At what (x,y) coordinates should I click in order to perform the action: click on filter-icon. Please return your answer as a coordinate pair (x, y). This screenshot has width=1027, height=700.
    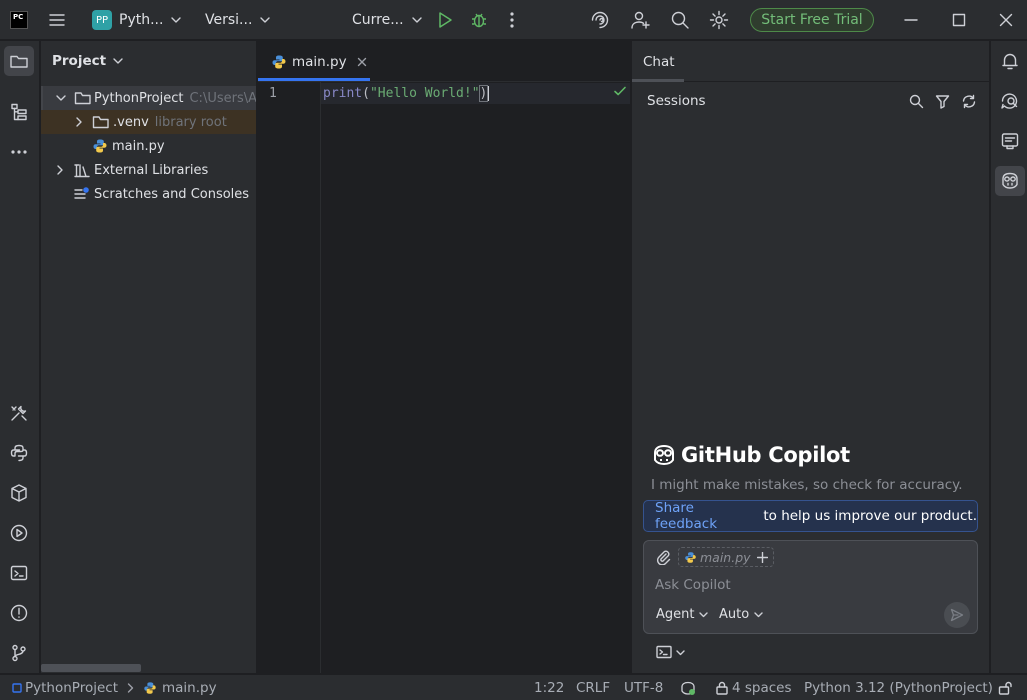
    Looking at the image, I should click on (942, 101).